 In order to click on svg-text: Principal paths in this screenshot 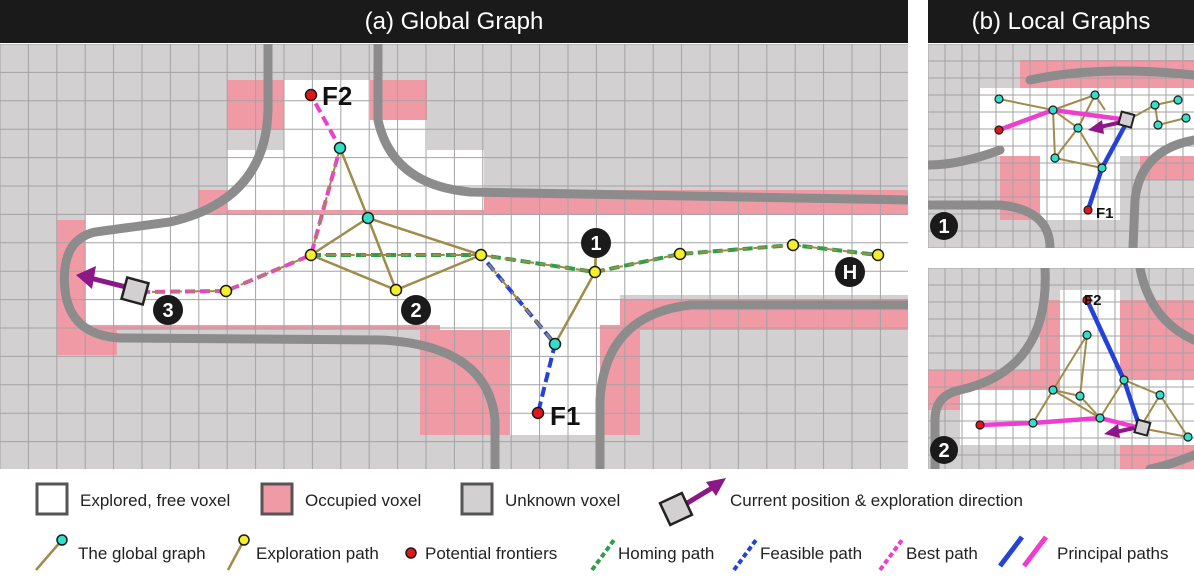, I will do `click(1113, 553)`.